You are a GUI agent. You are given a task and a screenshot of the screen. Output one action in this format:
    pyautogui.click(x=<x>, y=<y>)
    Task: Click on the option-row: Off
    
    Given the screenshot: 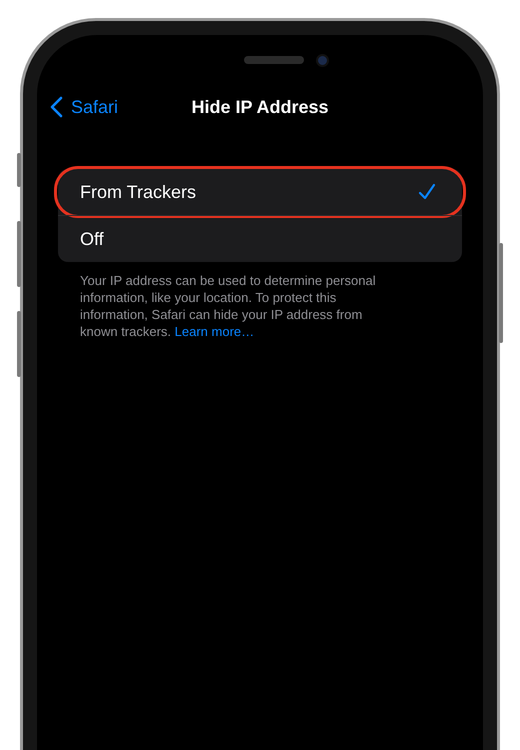 What is the action you would take?
    pyautogui.click(x=260, y=238)
    